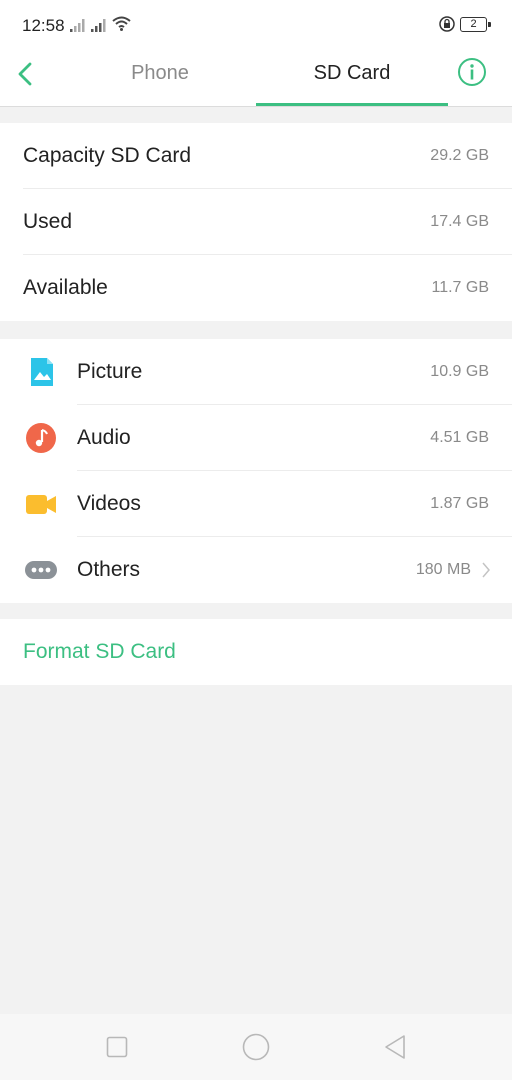 The image size is (512, 1080). I want to click on tab-phone-label: Phone, so click(160, 73).